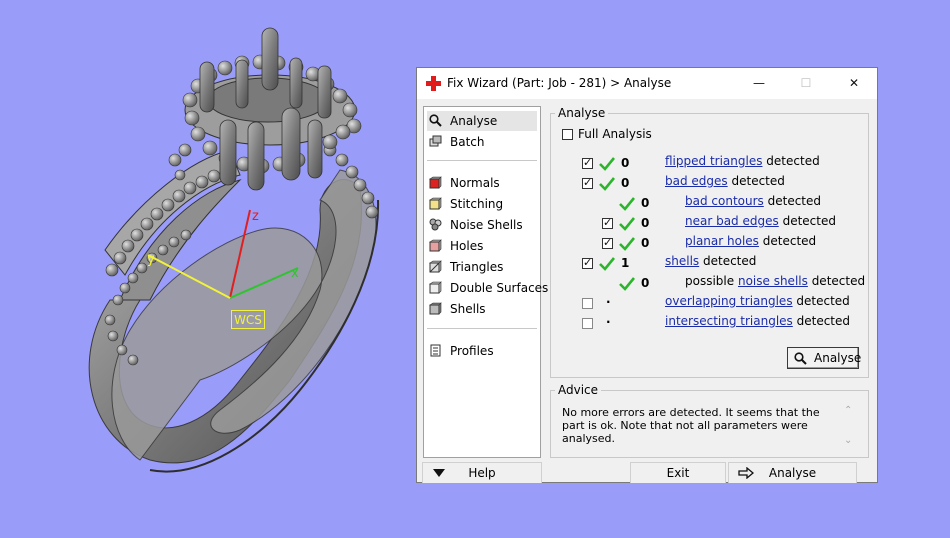  Describe the element at coordinates (746, 473) in the screenshot. I see `arrow-right-icon` at that location.